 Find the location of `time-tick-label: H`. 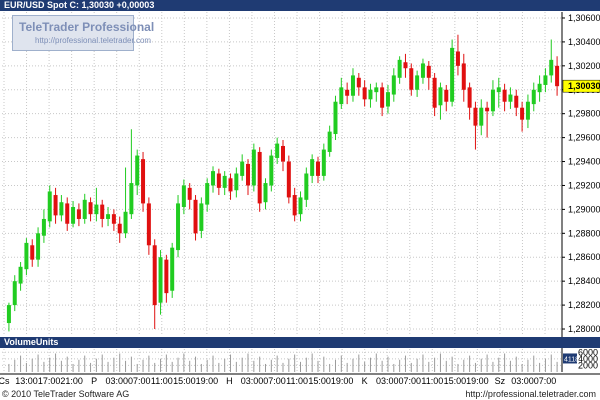

time-tick-label: H is located at coordinates (229, 381).